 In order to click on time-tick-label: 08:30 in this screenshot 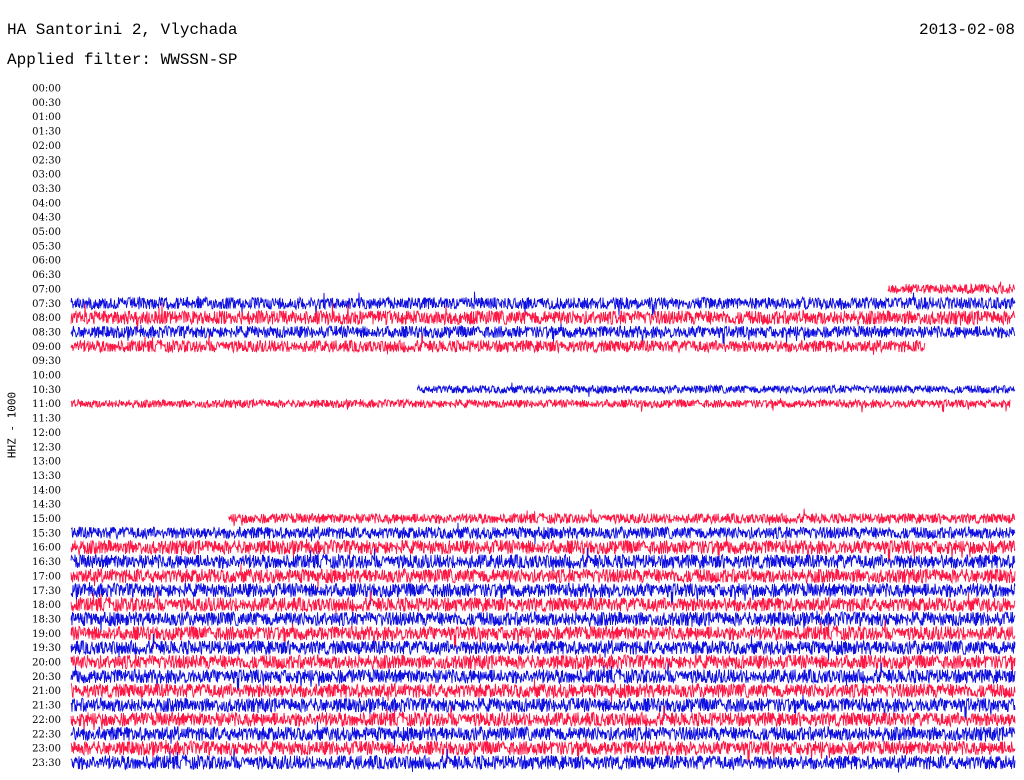, I will do `click(46, 332)`.